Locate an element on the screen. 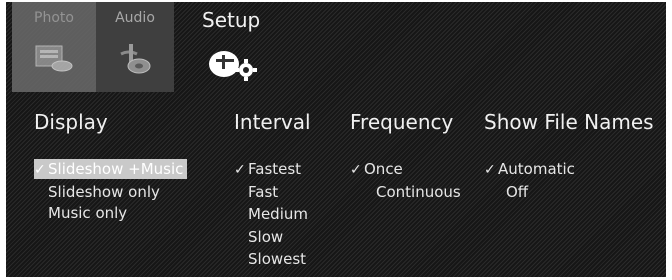  frequency-option-once: ✓ Once is located at coordinates (376, 169).